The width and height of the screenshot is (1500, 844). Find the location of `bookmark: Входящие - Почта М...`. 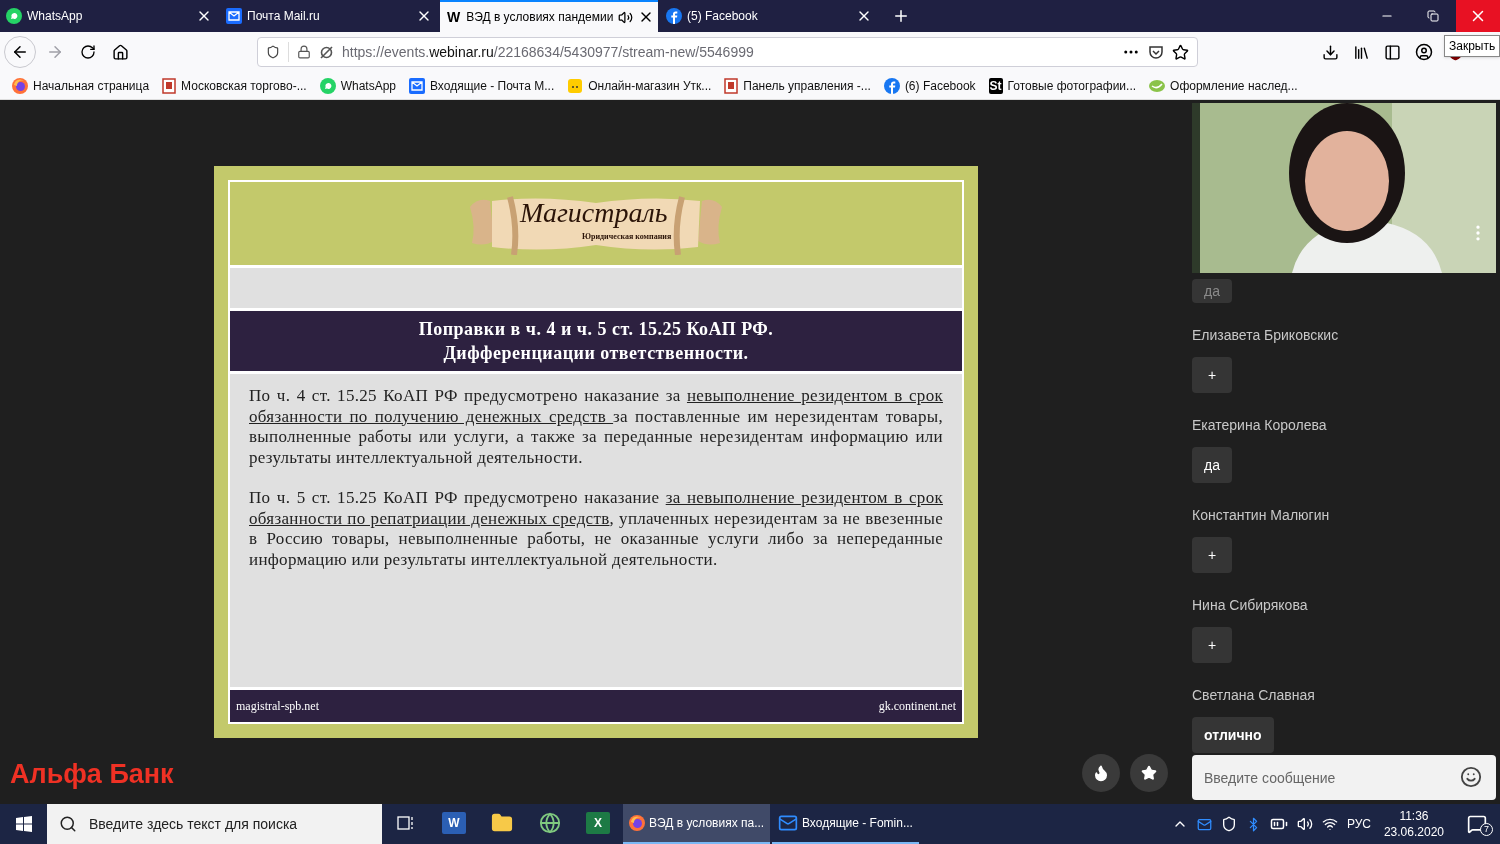

bookmark: Входящие - Почта М... is located at coordinates (482, 85).